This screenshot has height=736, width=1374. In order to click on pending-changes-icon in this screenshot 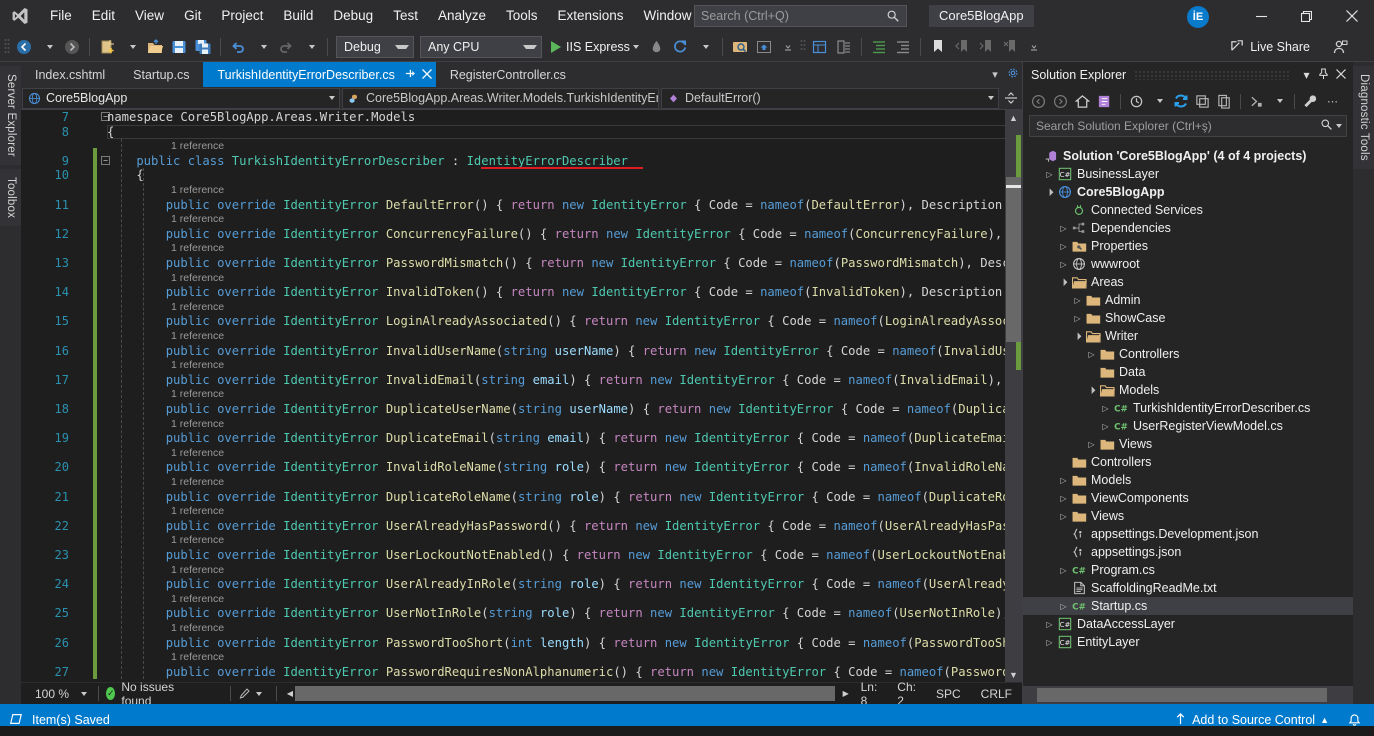, I will do `click(1136, 101)`.